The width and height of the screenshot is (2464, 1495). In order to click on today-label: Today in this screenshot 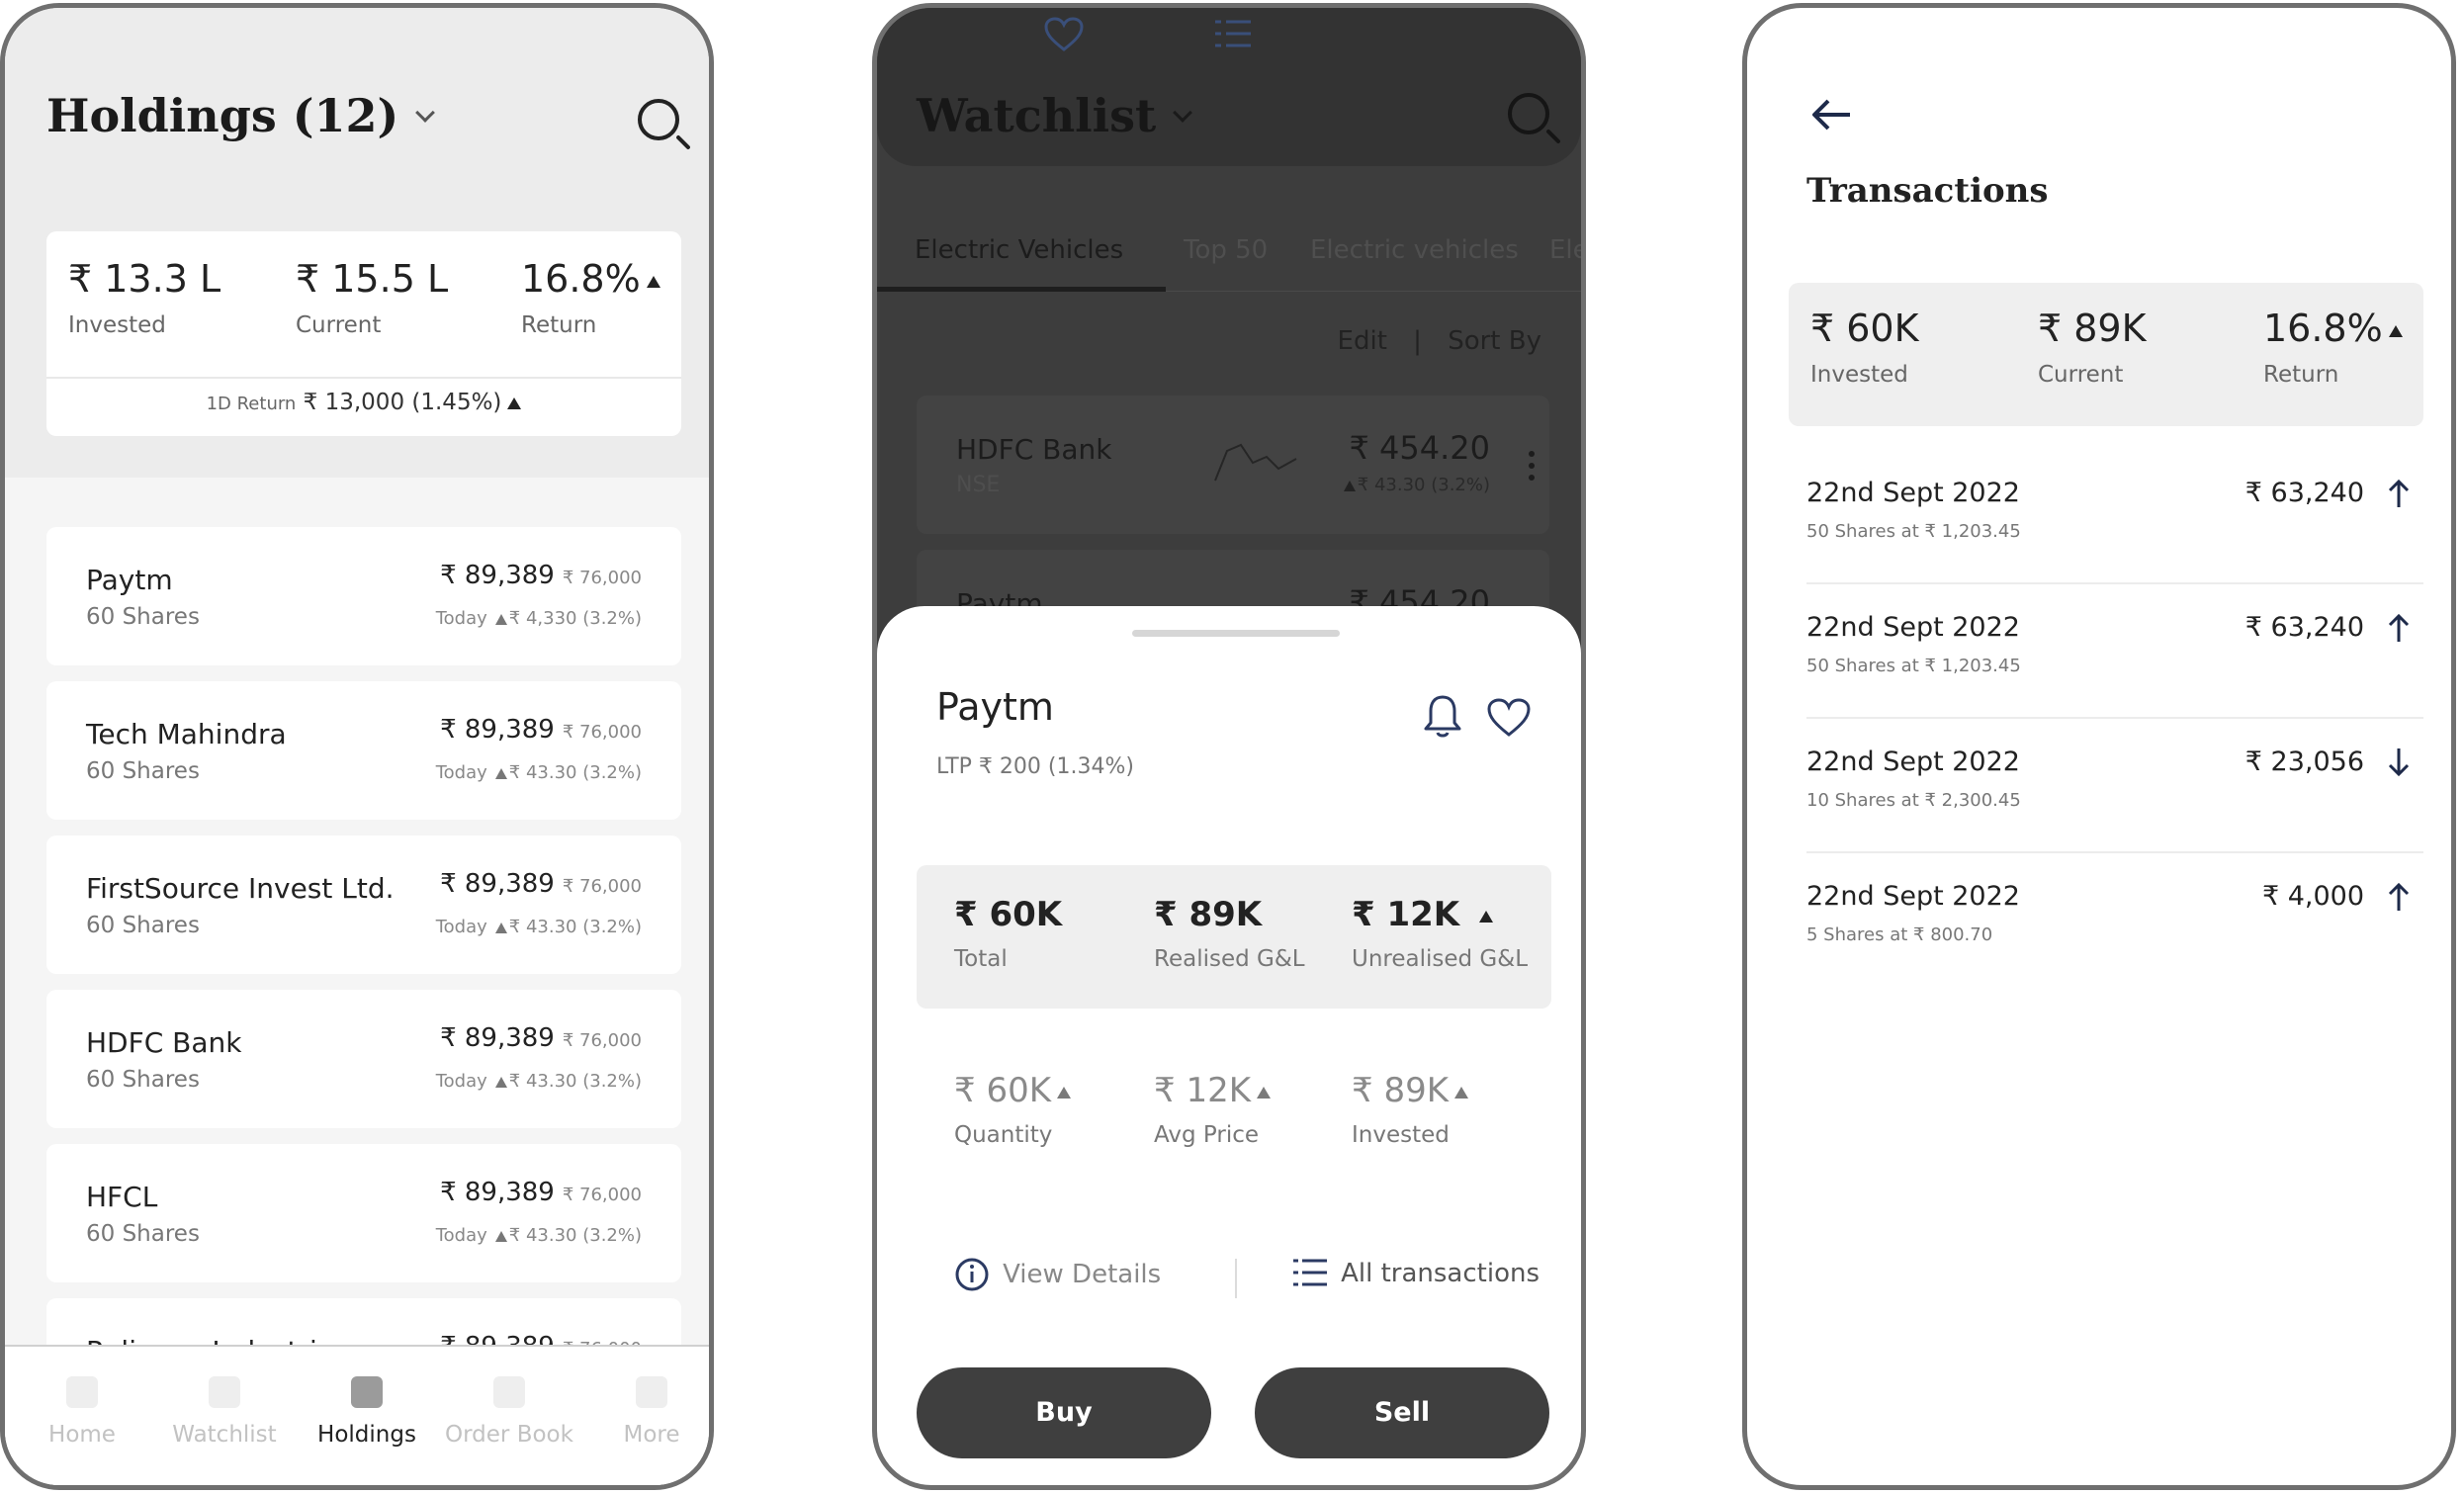, I will do `click(461, 772)`.